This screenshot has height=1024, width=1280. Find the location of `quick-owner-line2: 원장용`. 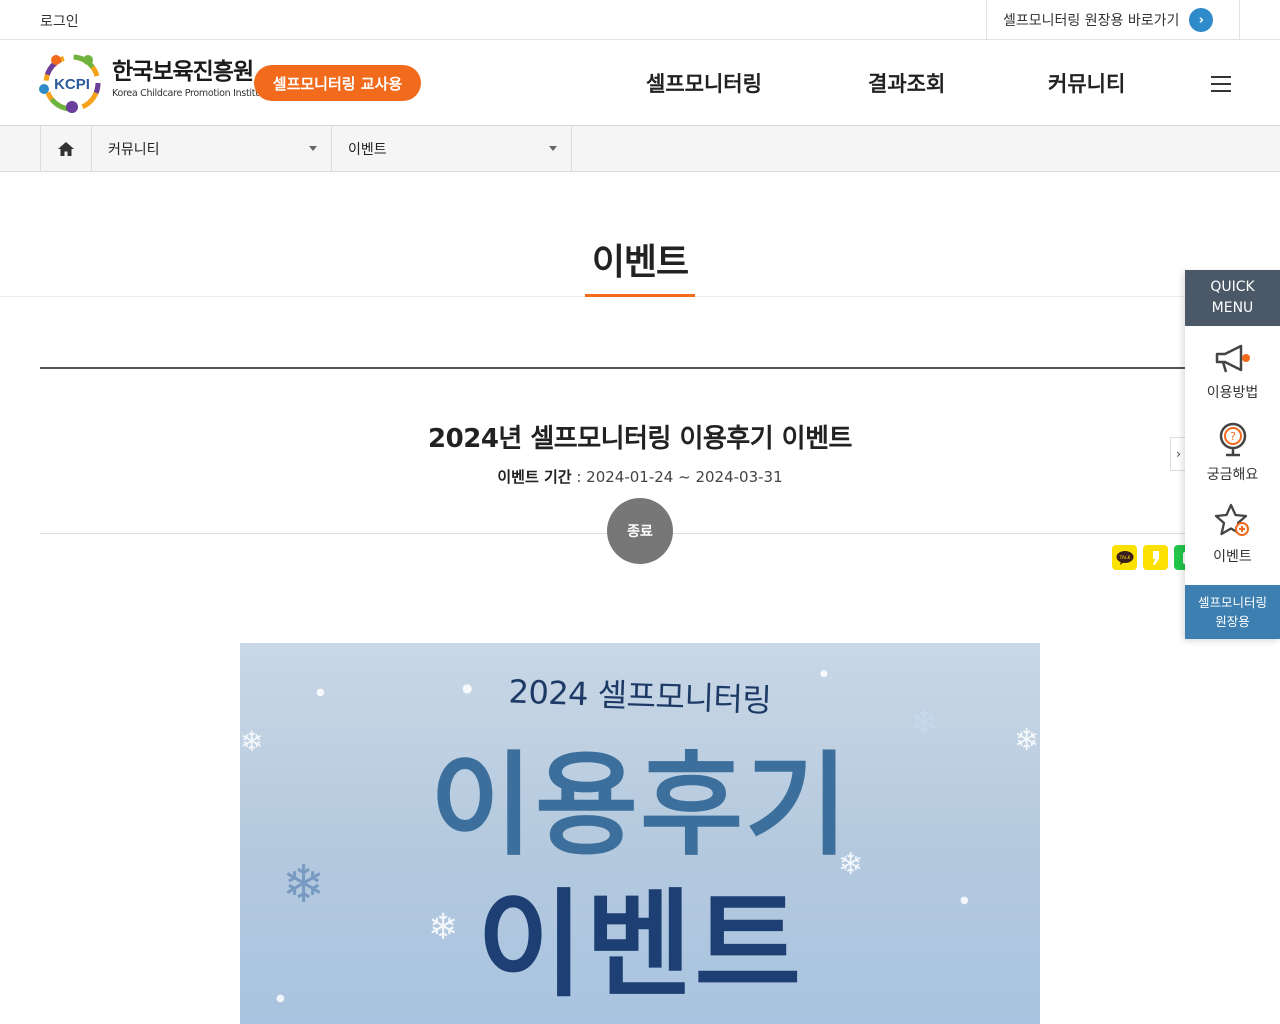

quick-owner-line2: 원장용 is located at coordinates (1232, 621).